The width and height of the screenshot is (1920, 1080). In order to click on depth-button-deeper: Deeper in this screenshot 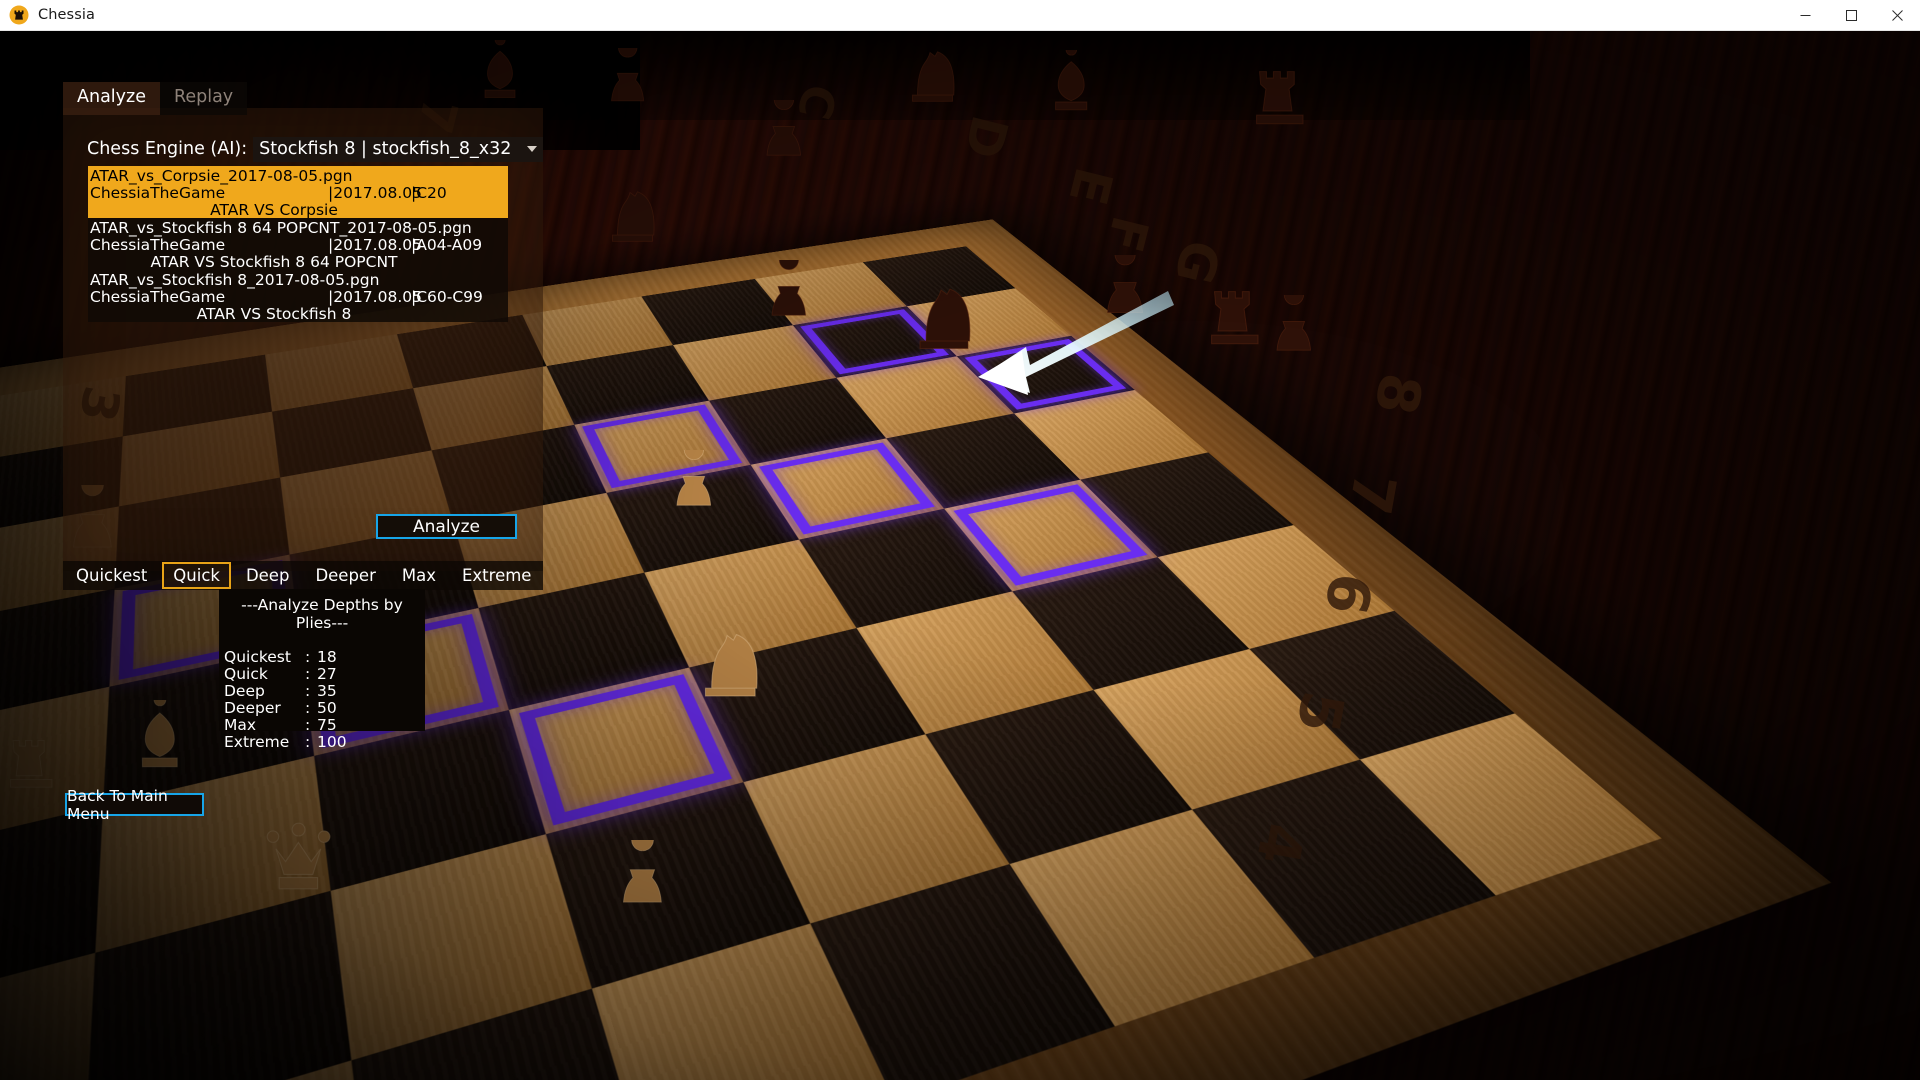, I will do `click(345, 576)`.